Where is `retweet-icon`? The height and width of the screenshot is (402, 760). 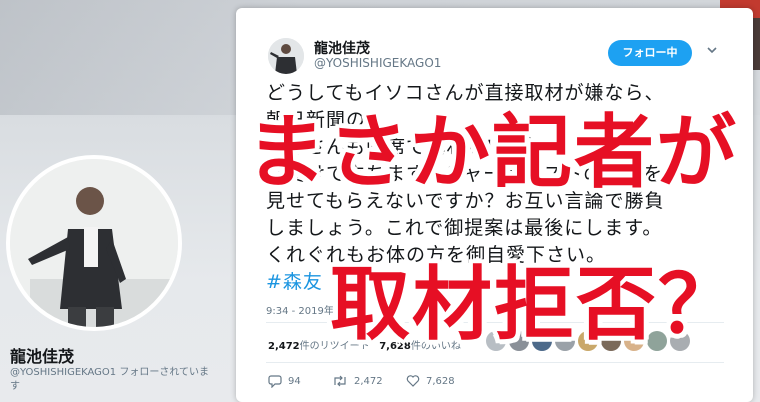 retweet-icon is located at coordinates (340, 381).